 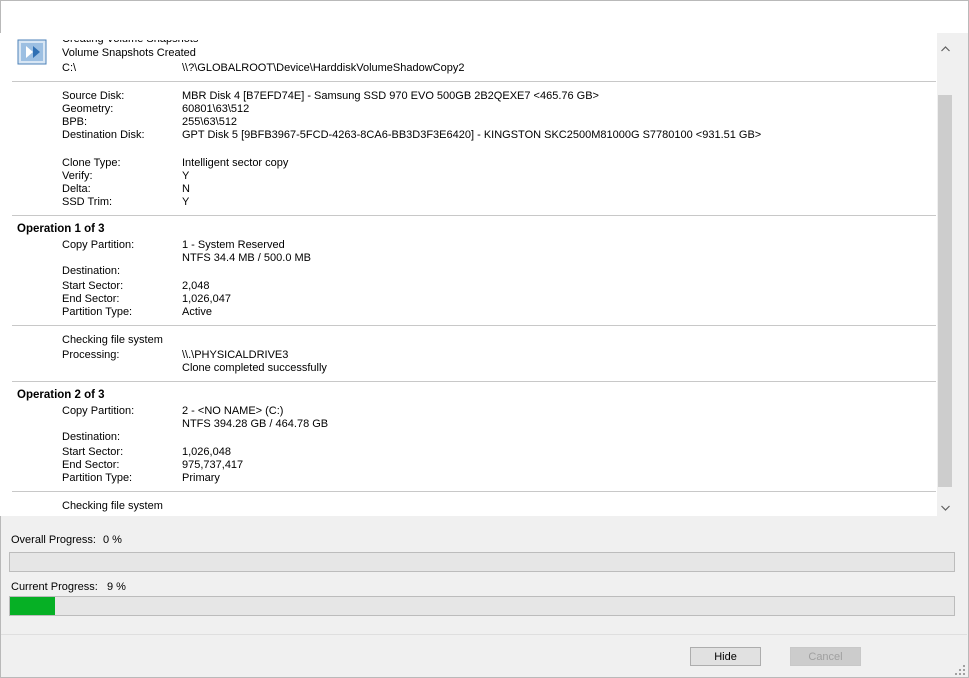 I want to click on op1-copy-partition-value: 1 - System Reserved, so click(x=233, y=245).